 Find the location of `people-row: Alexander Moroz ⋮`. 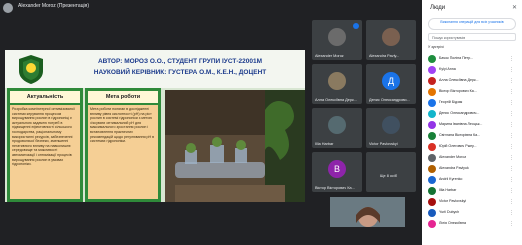

people-row: Alexander Moroz ⋮ is located at coordinates (473, 158).